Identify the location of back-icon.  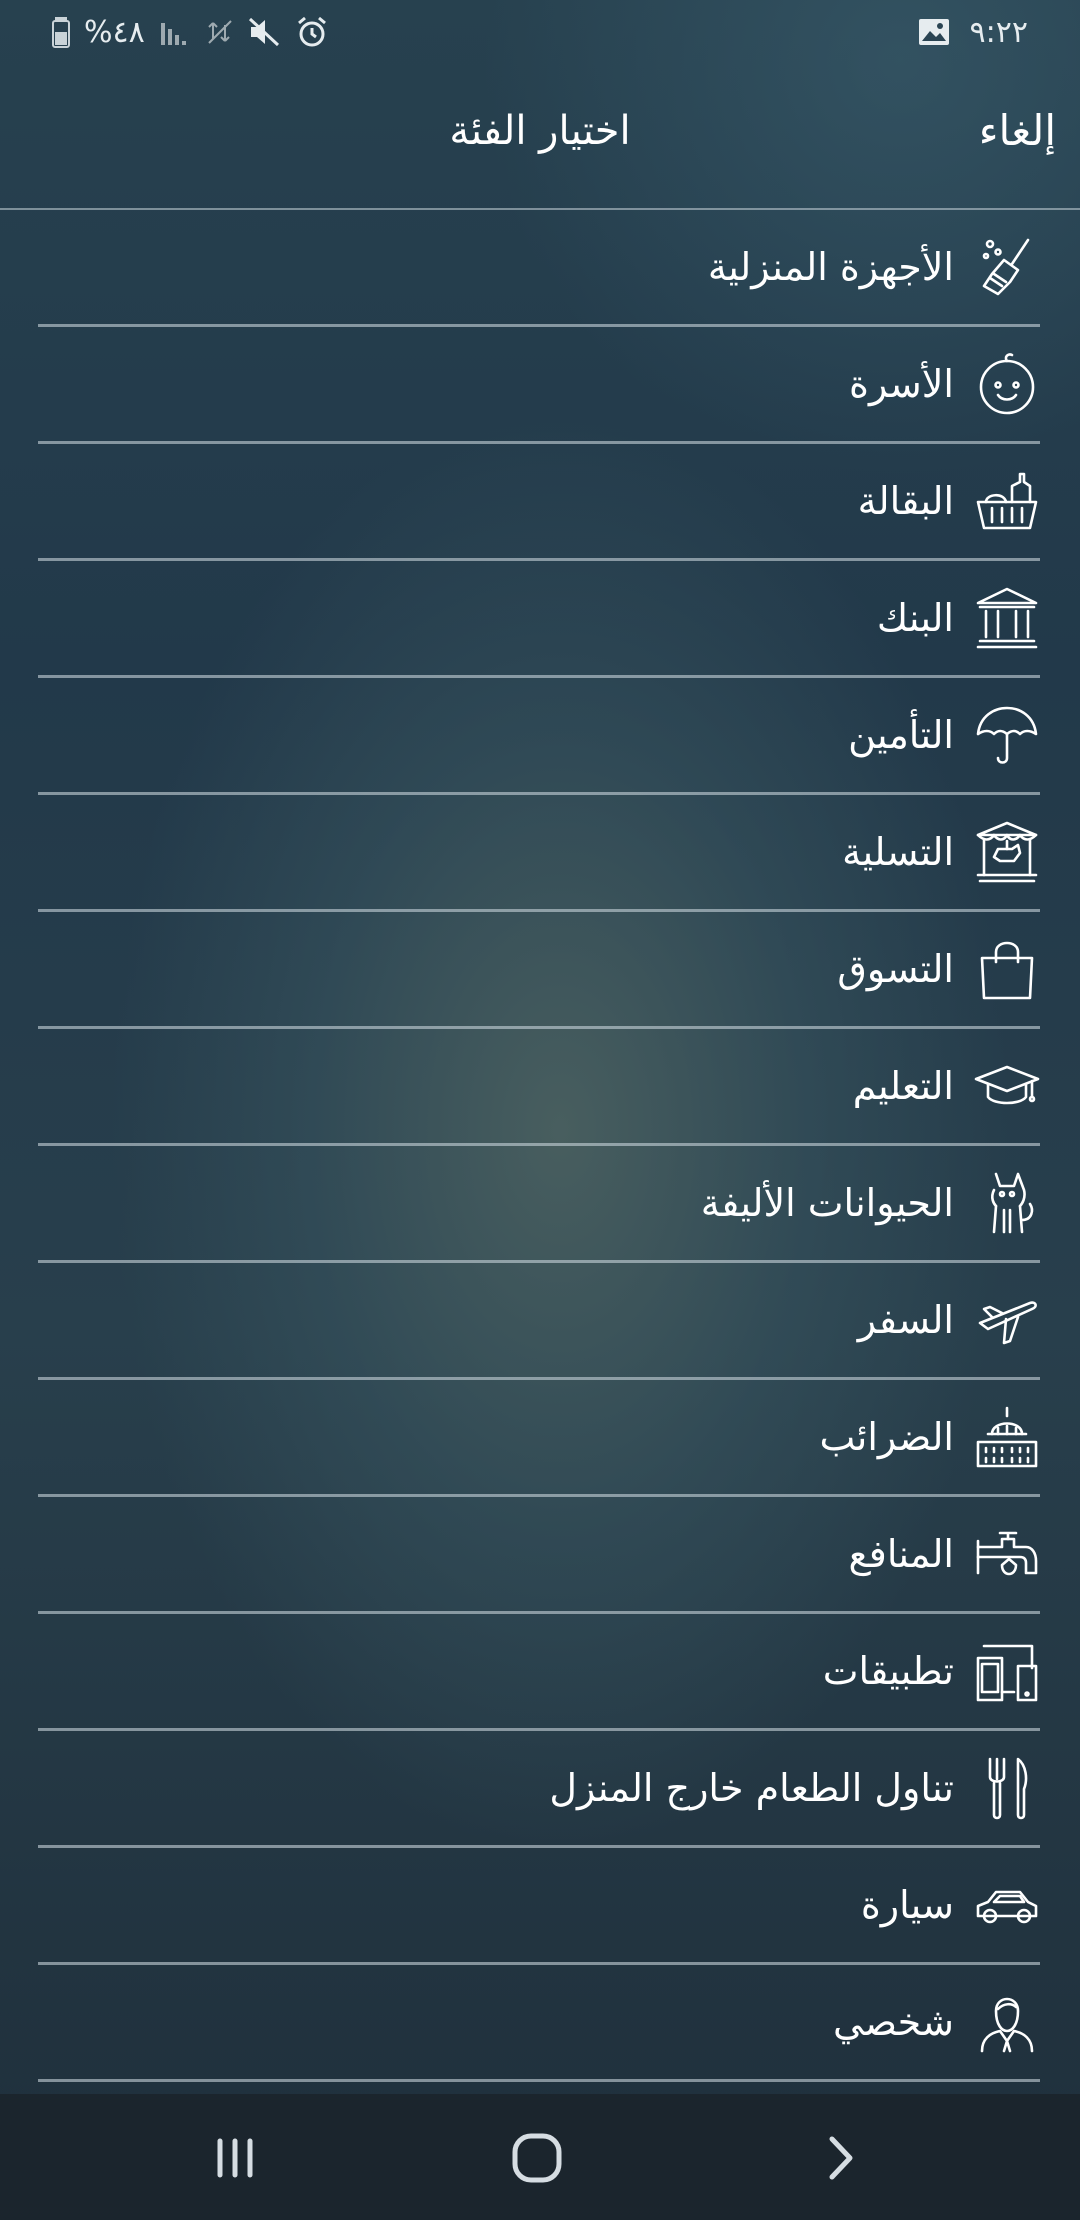
(841, 2158).